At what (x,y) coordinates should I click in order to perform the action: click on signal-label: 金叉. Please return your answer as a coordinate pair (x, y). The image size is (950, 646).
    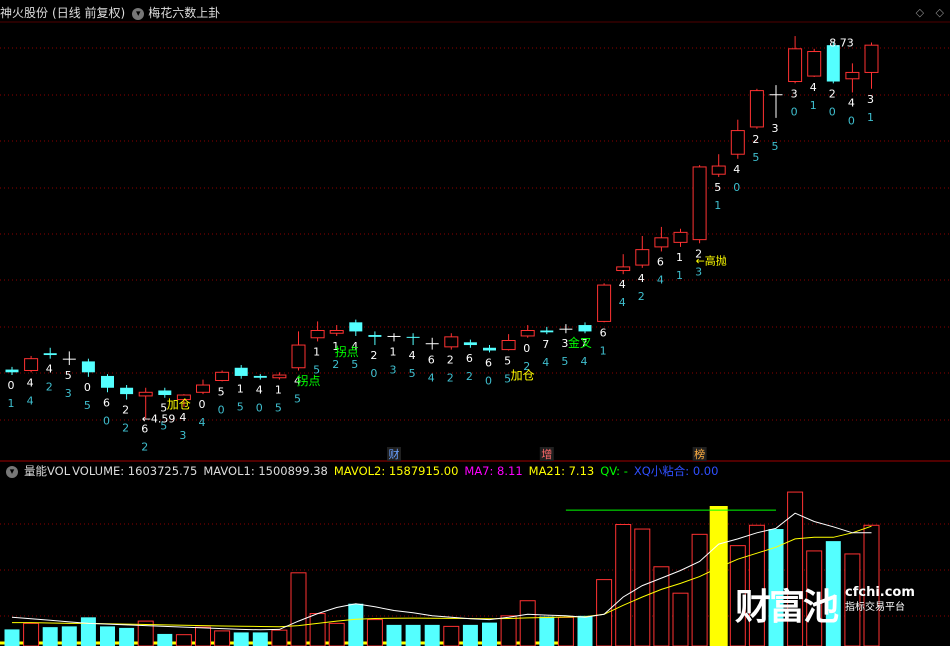
    Looking at the image, I should click on (580, 342).